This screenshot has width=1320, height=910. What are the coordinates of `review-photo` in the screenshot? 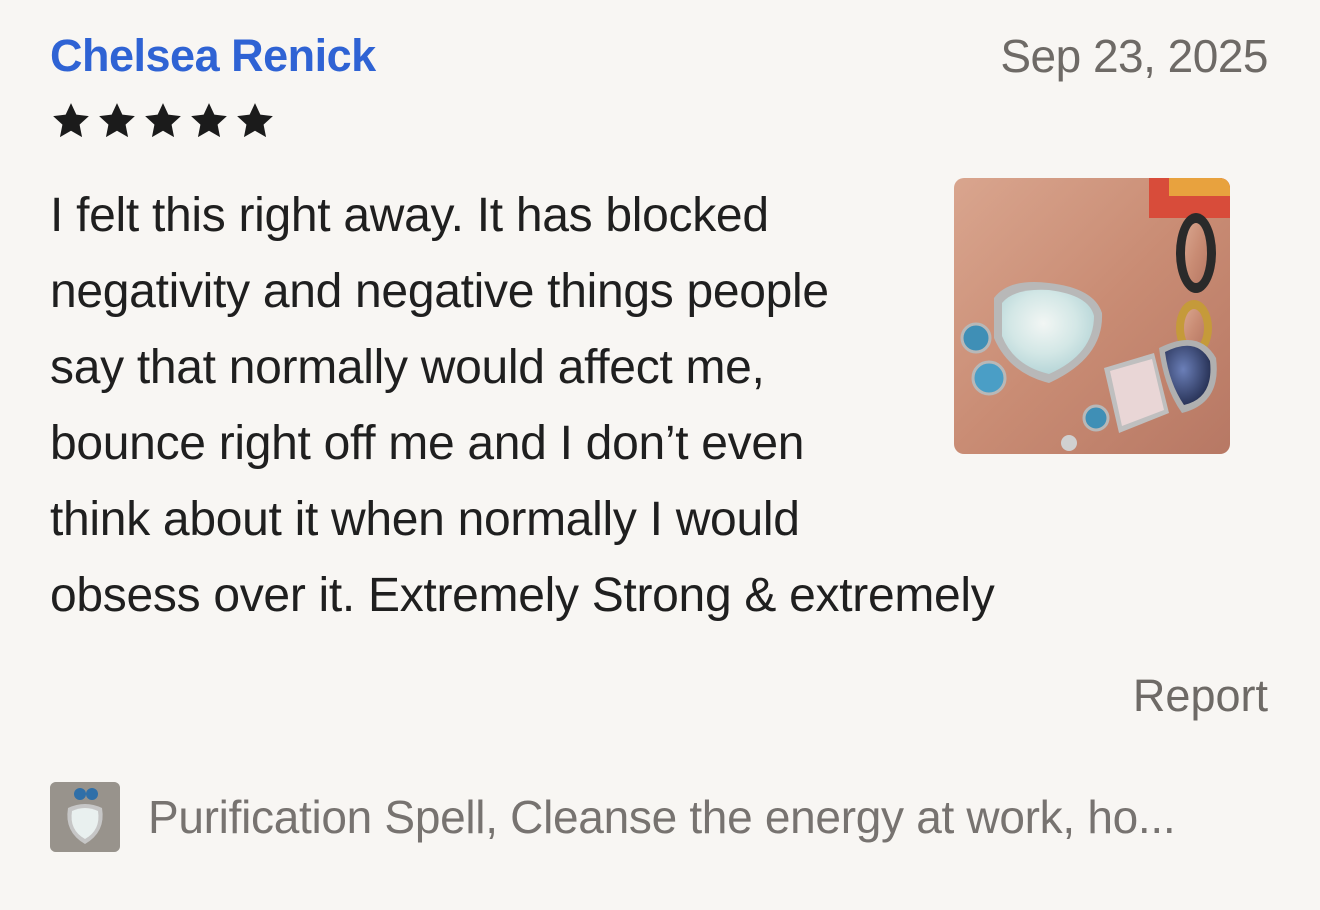 It's located at (1092, 316).